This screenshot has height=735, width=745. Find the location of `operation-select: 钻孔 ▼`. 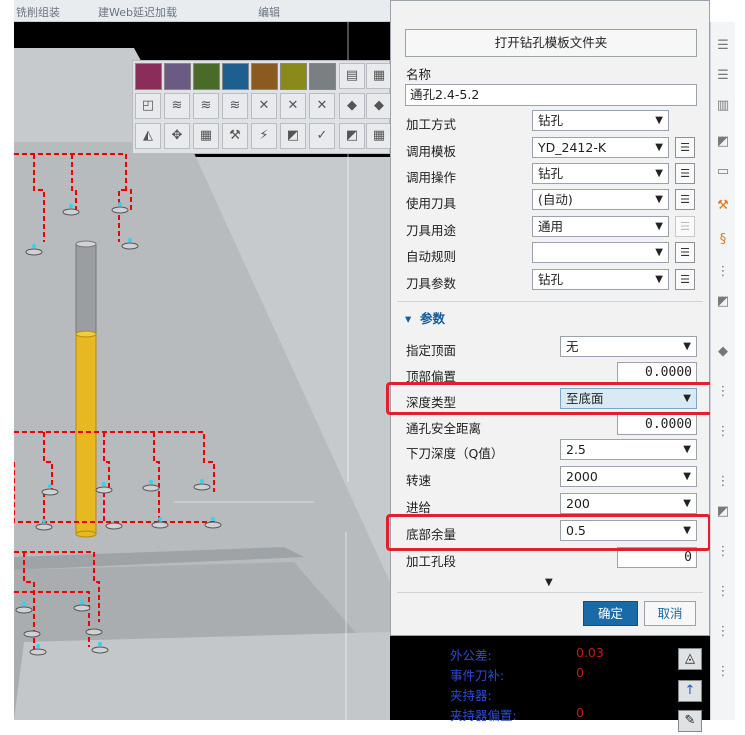

operation-select: 钻孔 ▼ is located at coordinates (600, 173).